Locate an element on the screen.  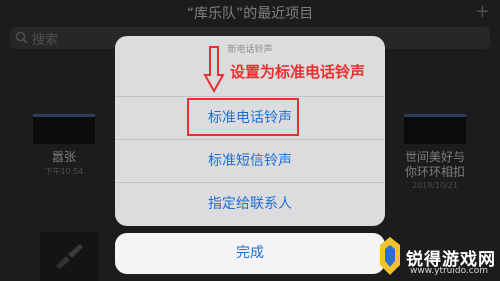
option-assign-to-contact: 指定给联系人 is located at coordinates (250, 203).